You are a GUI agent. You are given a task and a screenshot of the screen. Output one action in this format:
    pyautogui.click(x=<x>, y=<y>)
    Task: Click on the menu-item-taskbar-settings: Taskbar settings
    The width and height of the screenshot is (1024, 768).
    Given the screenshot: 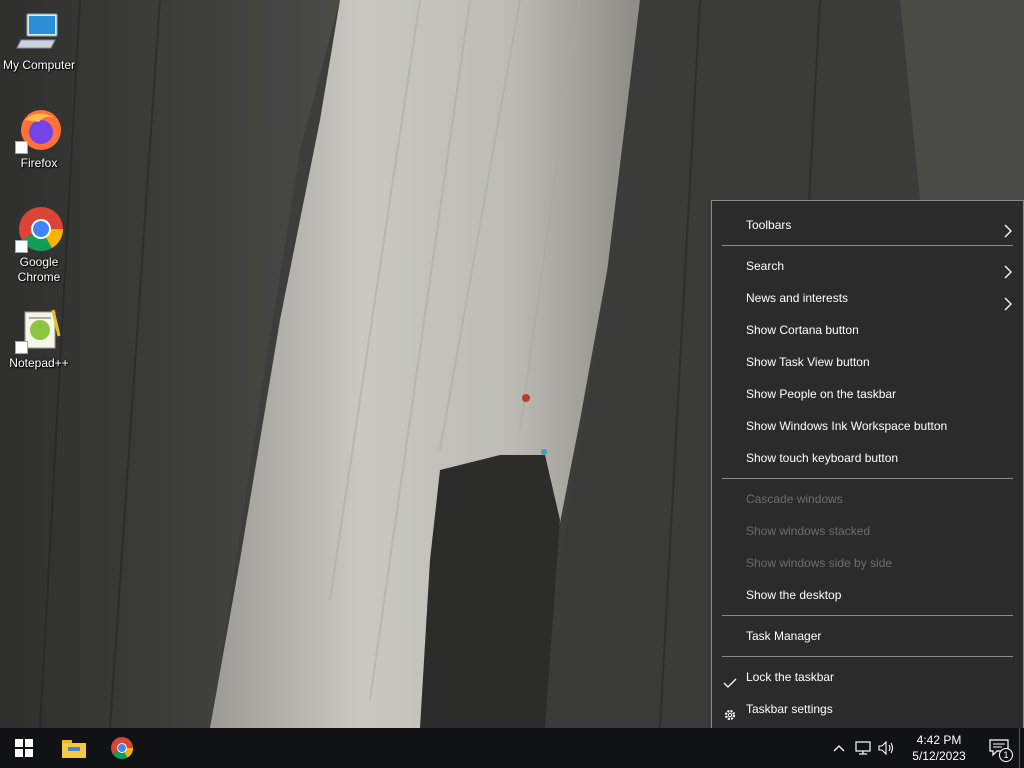 What is the action you would take?
    pyautogui.click(x=867, y=709)
    